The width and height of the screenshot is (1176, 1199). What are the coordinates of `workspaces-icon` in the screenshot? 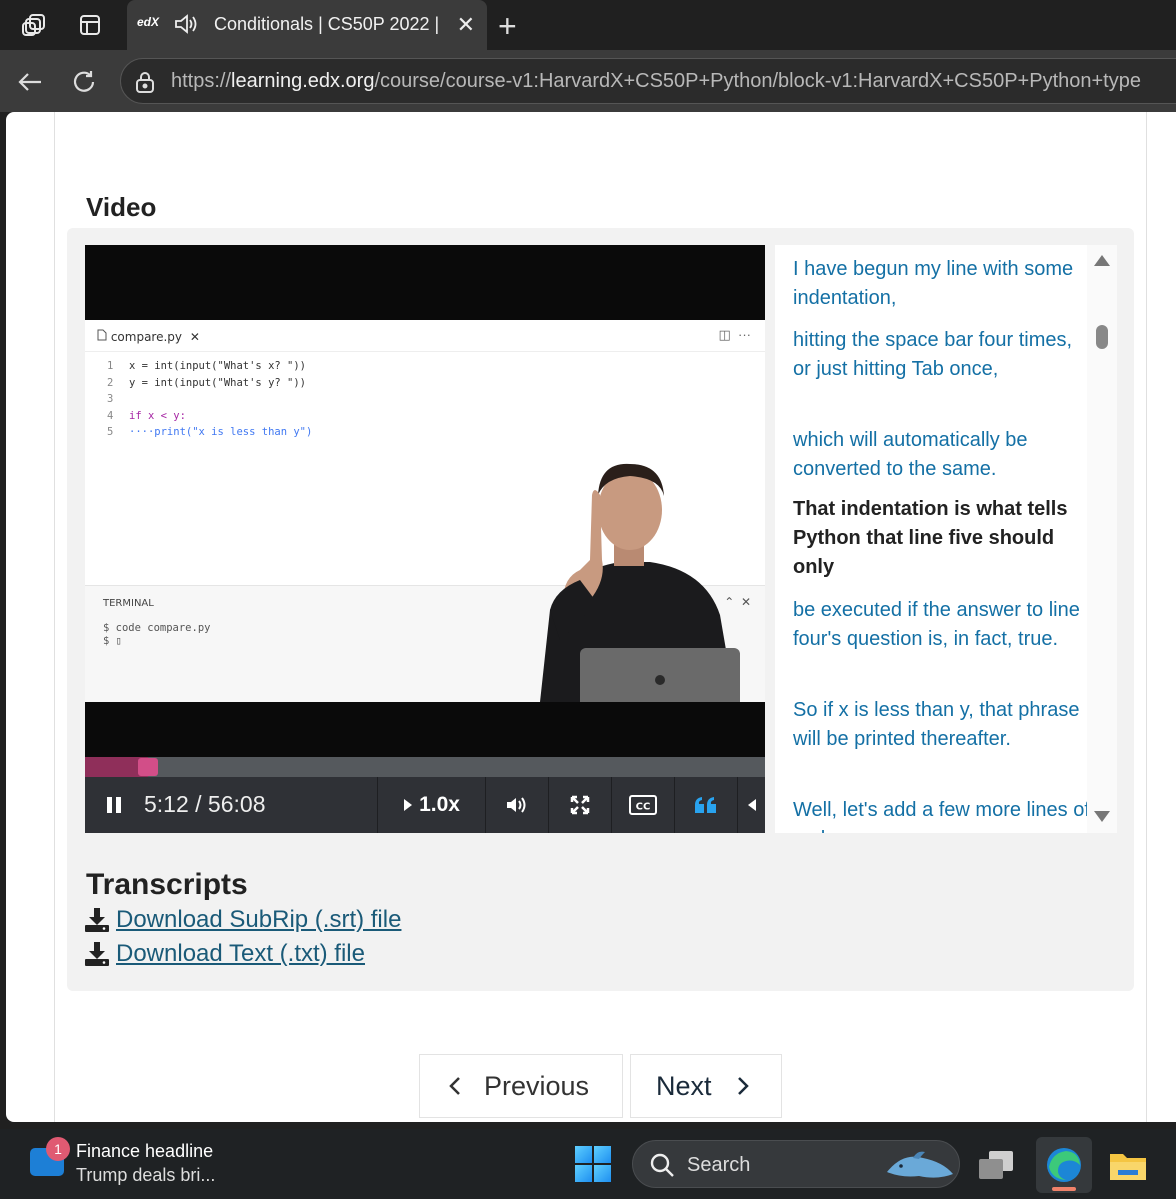 It's located at (35, 25).